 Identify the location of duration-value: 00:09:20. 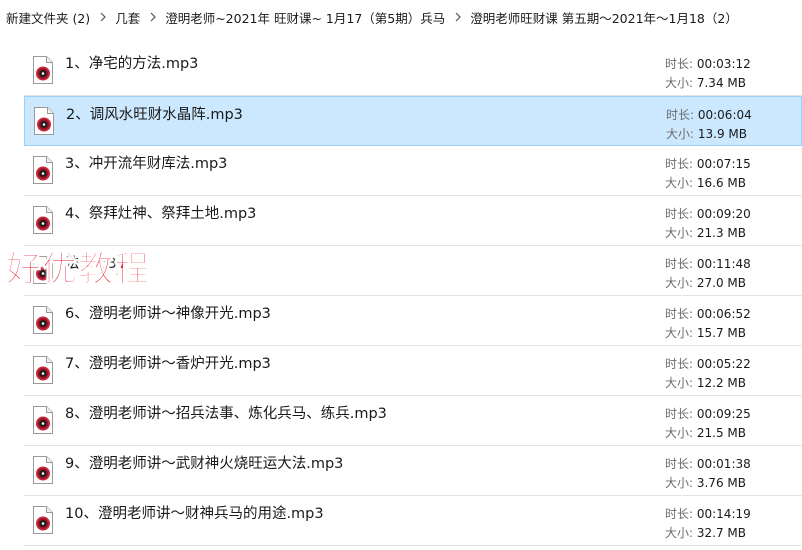
(723, 214).